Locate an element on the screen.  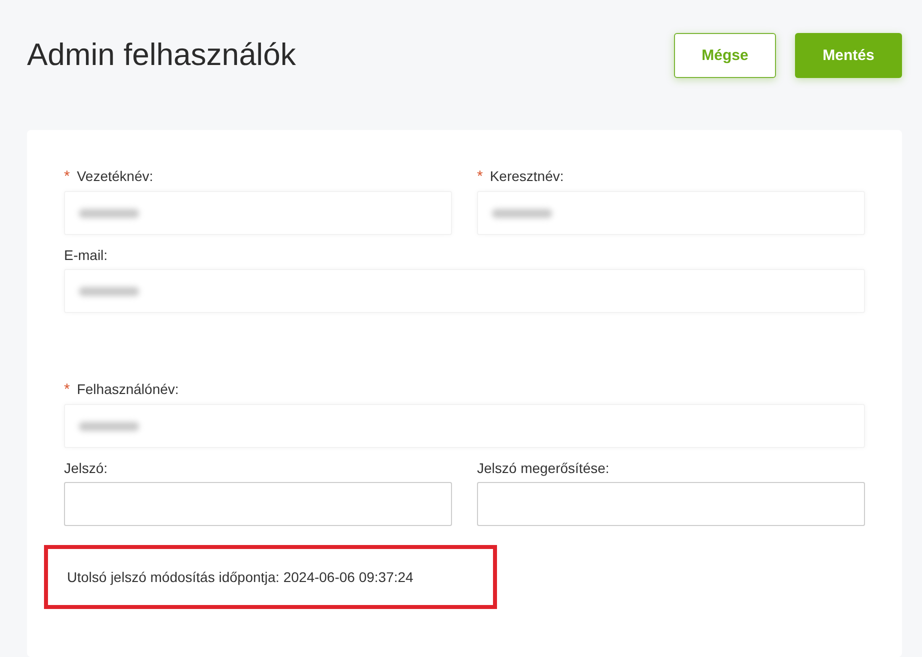
field-label: Vezetéknév: is located at coordinates (115, 176).